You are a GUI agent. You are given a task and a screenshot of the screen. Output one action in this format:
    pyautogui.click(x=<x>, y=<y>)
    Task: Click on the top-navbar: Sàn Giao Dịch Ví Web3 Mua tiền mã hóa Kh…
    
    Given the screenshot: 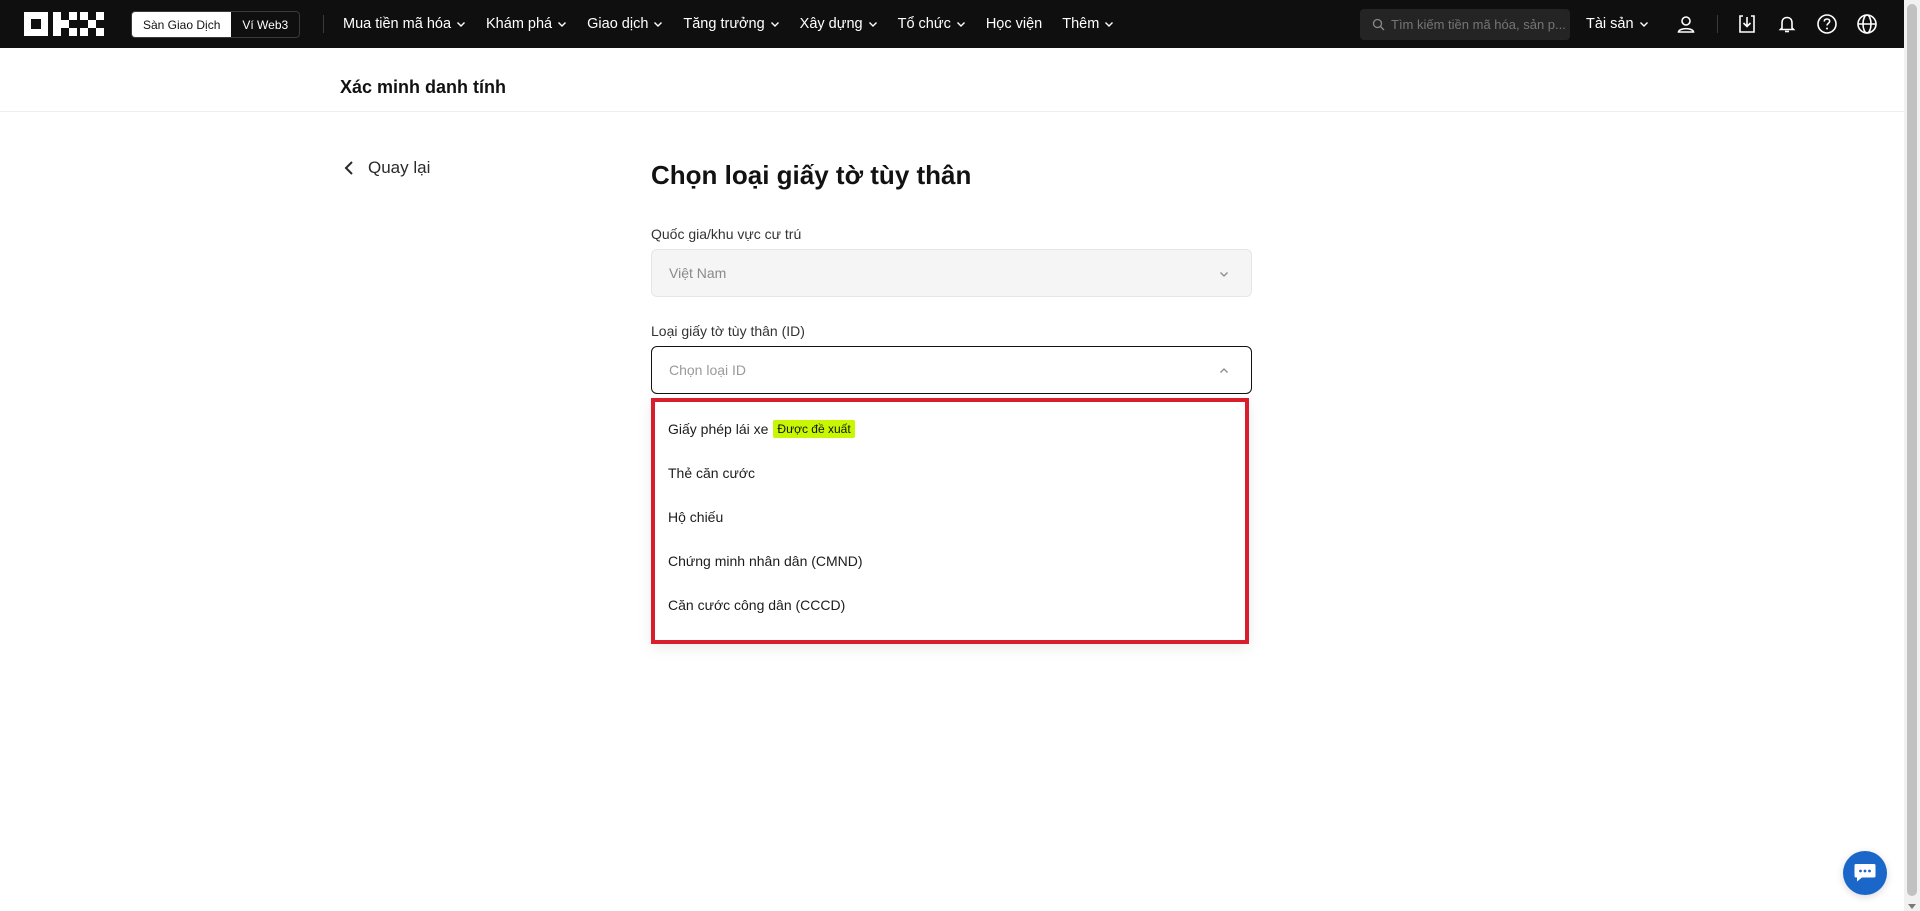 What is the action you would take?
    pyautogui.click(x=952, y=24)
    